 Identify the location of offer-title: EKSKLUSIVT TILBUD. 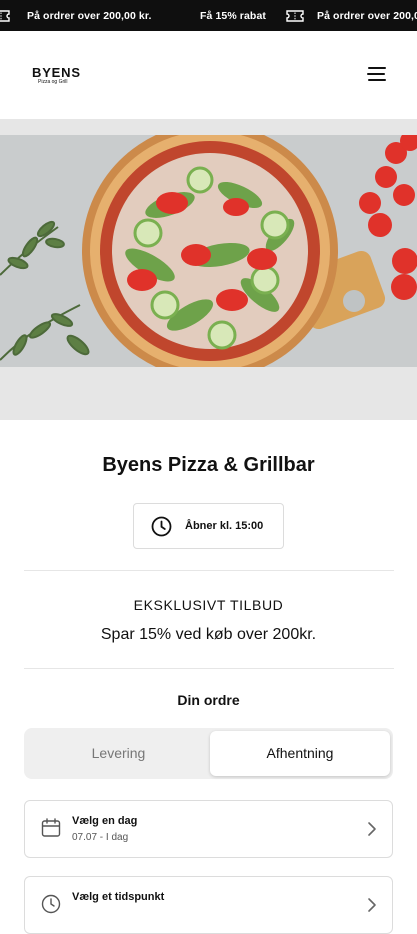
(208, 605).